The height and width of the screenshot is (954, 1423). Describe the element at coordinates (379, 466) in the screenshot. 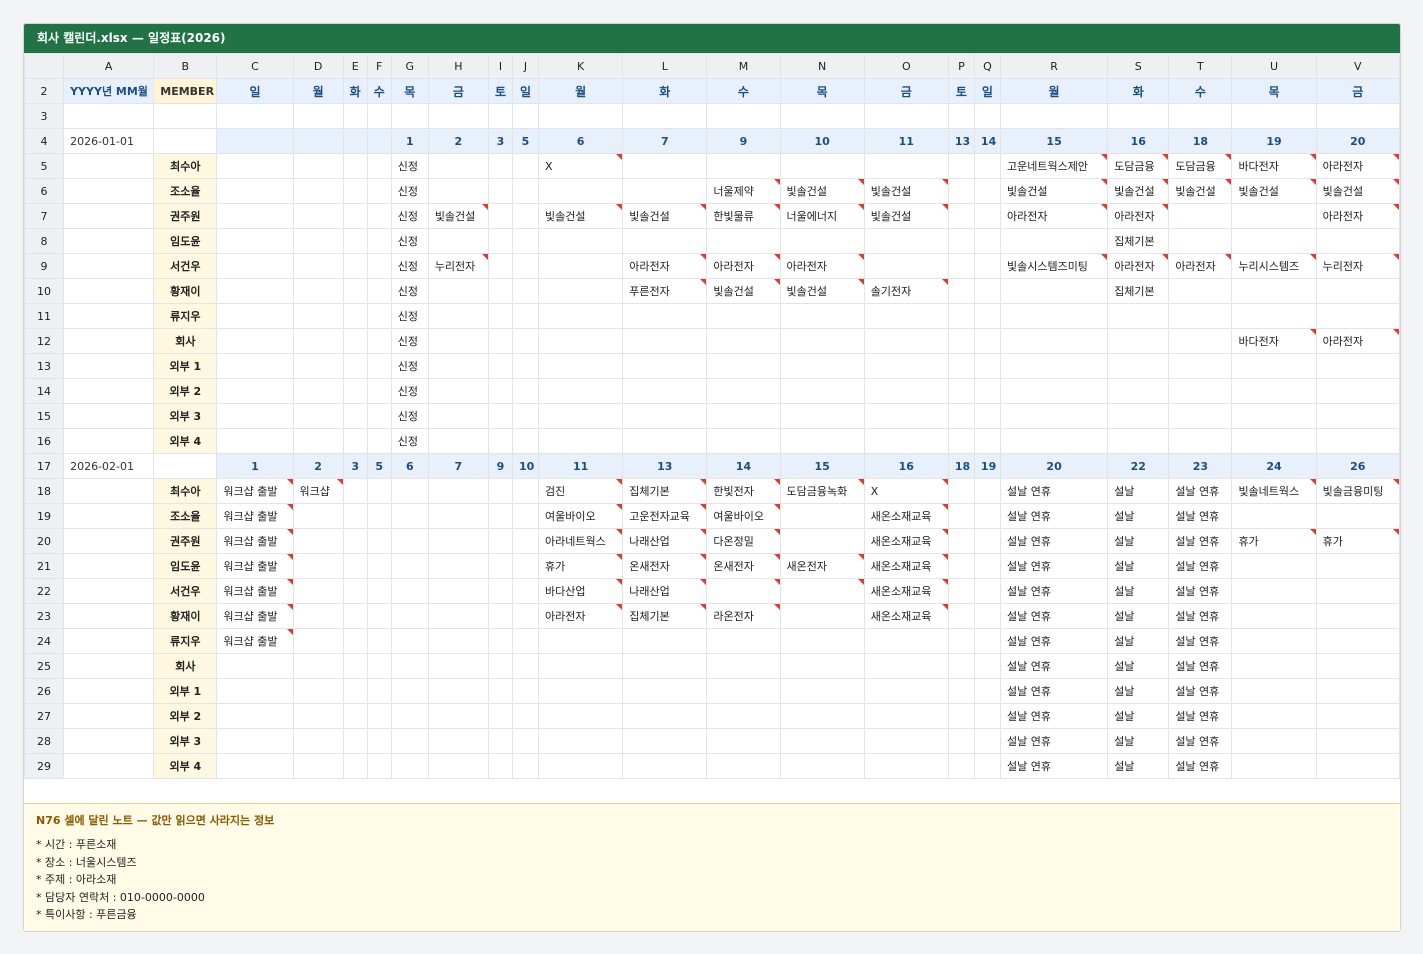

I see `day-number-cell: 5` at that location.